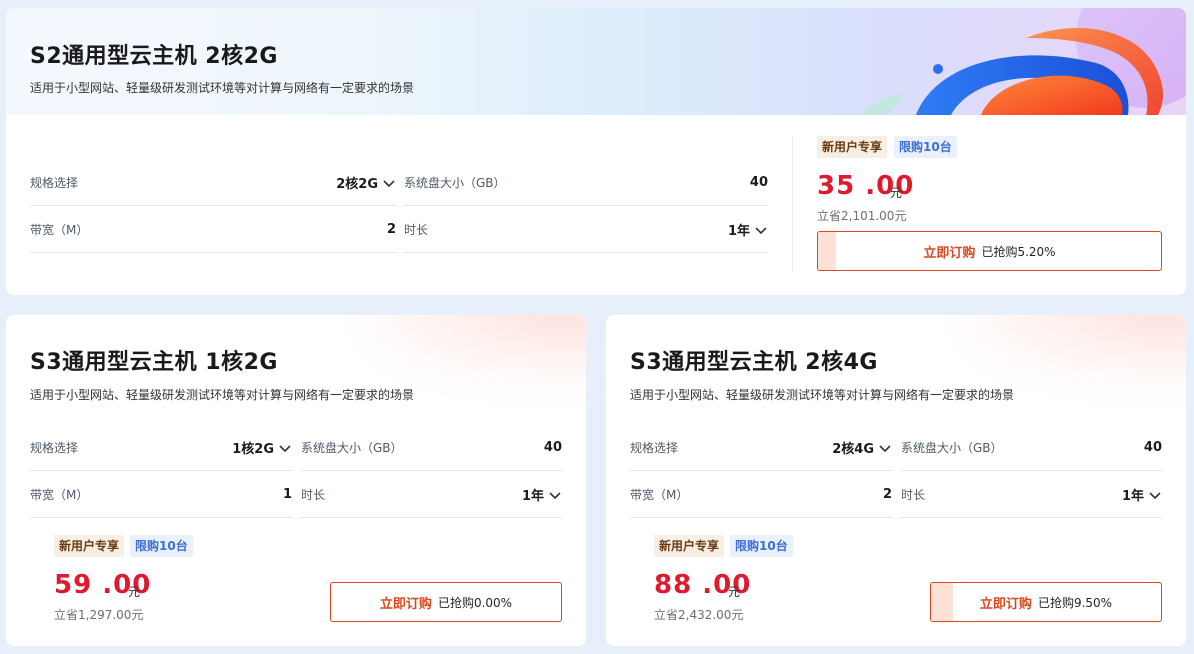 Image resolution: width=1194 pixels, height=654 pixels. Describe the element at coordinates (862, 216) in the screenshot. I see `saving-text: 立省2,101.00元` at that location.